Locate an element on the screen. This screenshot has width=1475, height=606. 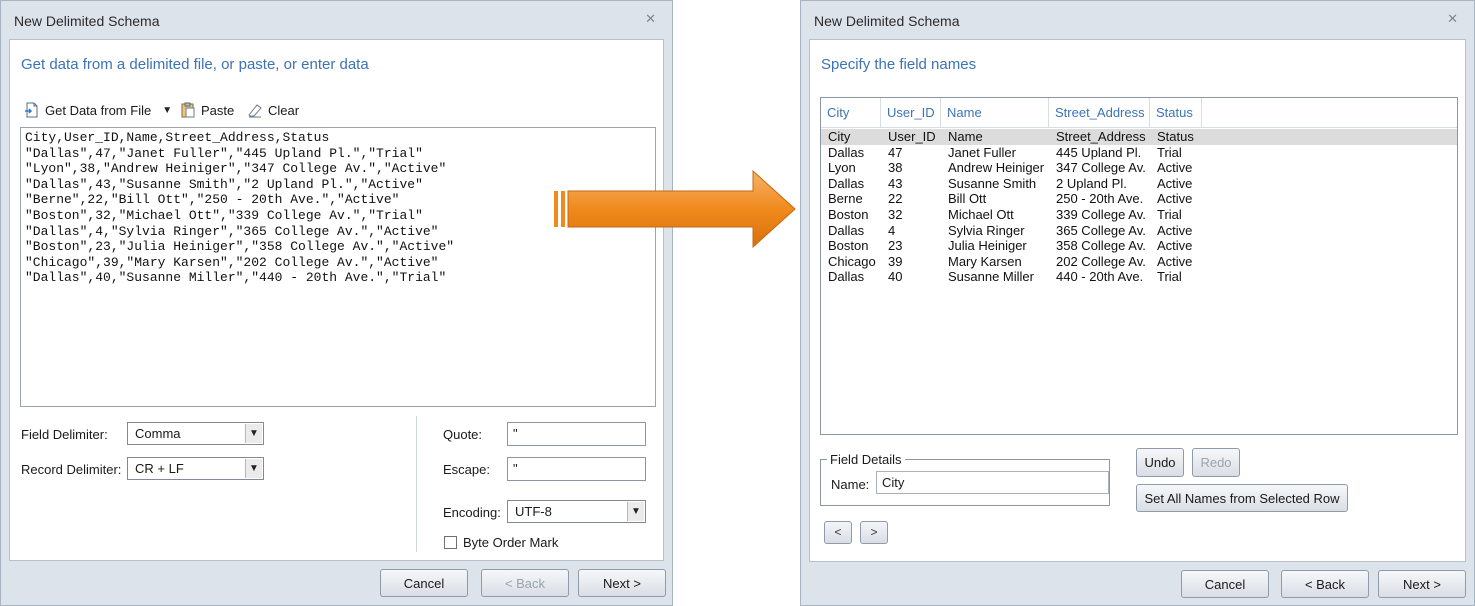
cell-name: Sylvia Ringer is located at coordinates (986, 230).